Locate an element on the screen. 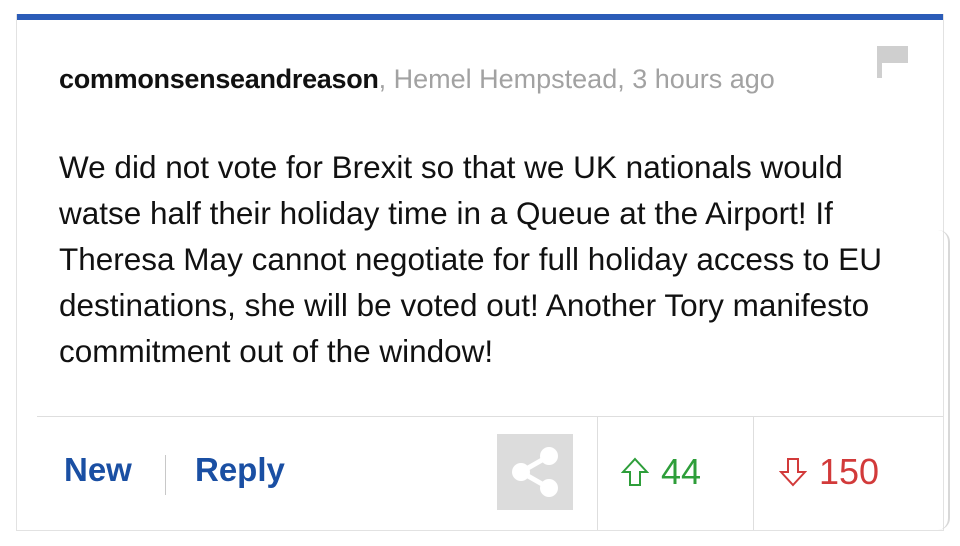 Image resolution: width=960 pixels, height=546 pixels. arrow-up-icon is located at coordinates (635, 471).